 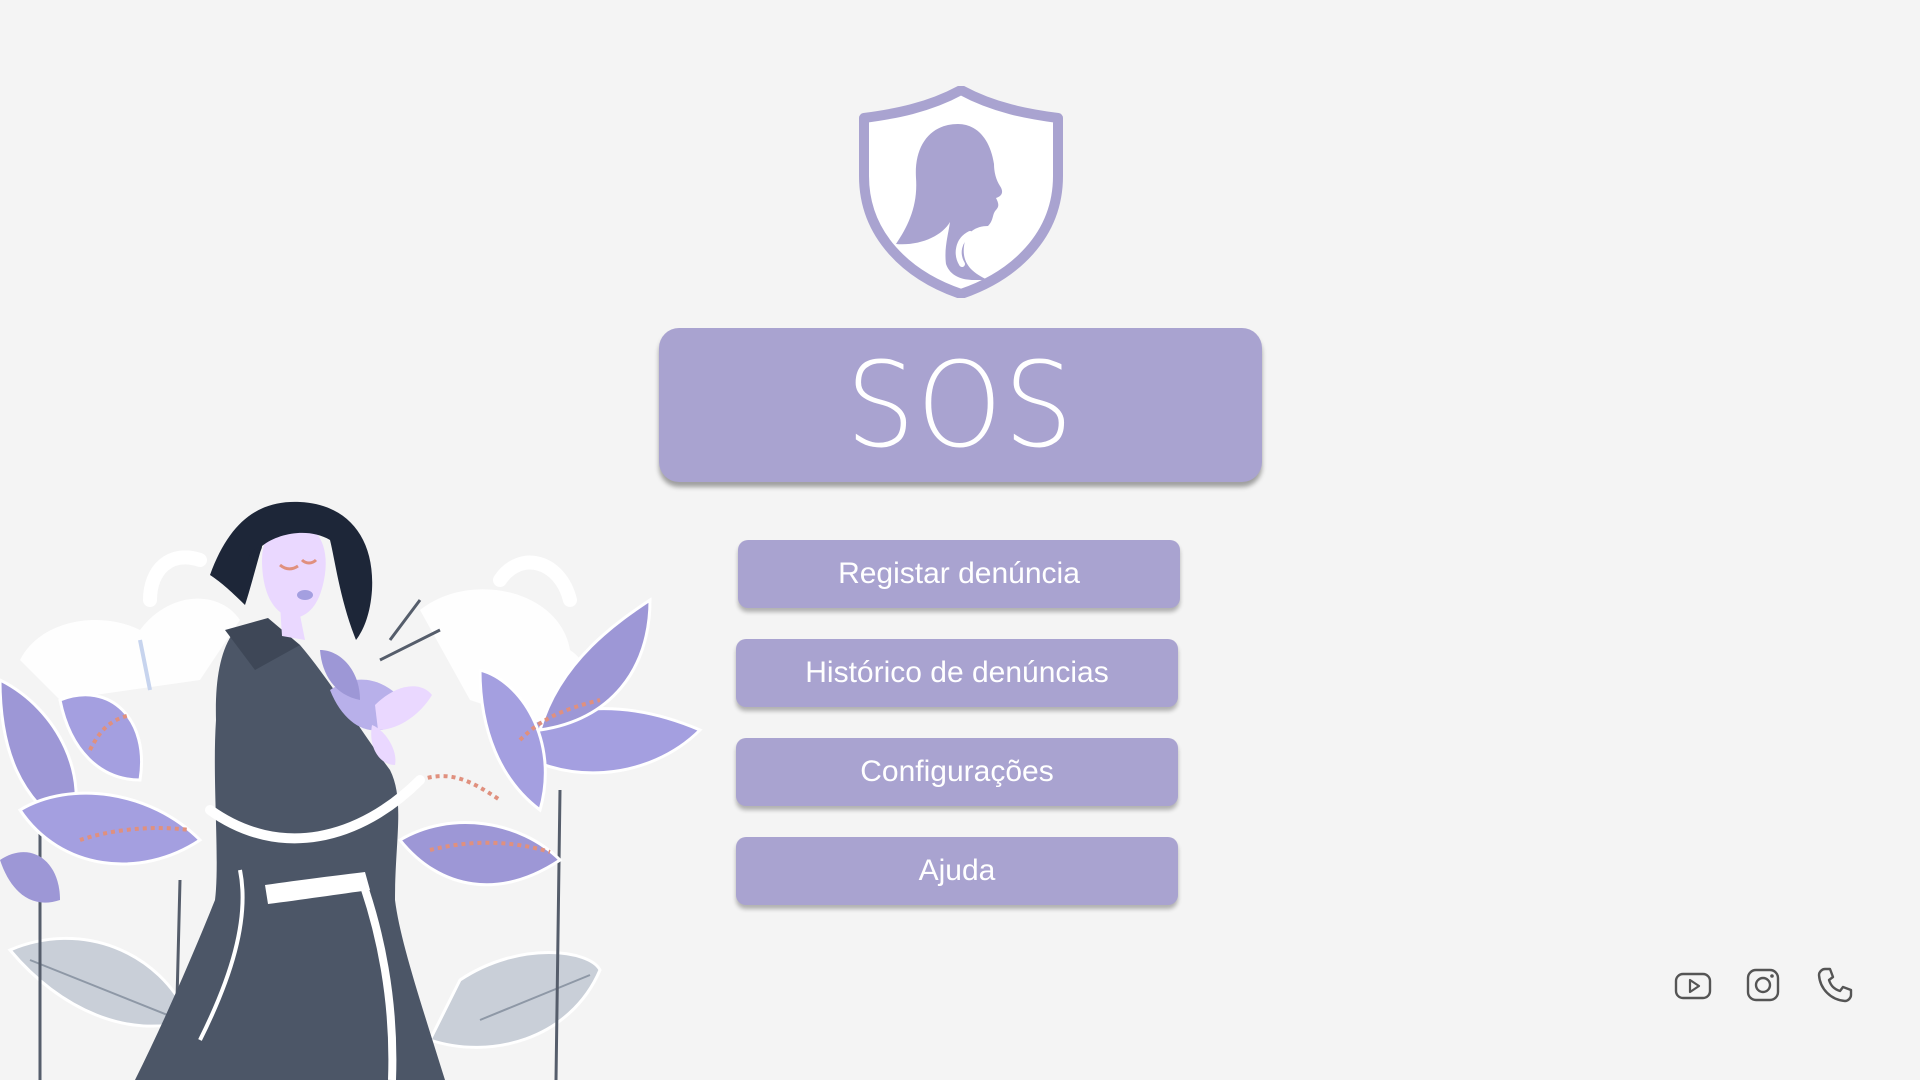 What do you see at coordinates (957, 871) in the screenshot?
I see `help-button: Ajuda` at bounding box center [957, 871].